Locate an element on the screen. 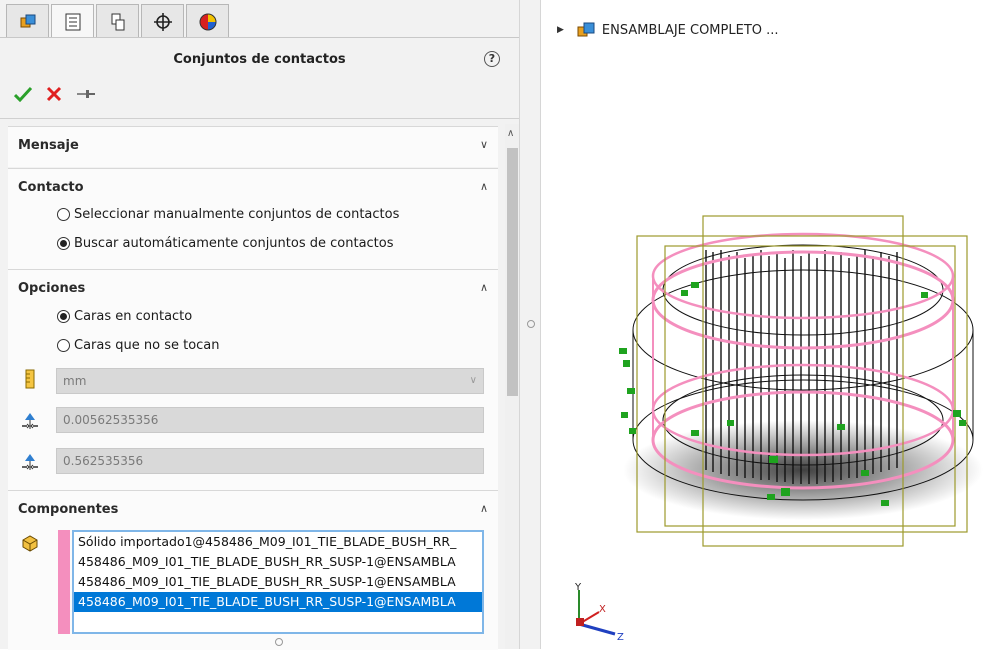  feature-manager-tab is located at coordinates (27, 21).